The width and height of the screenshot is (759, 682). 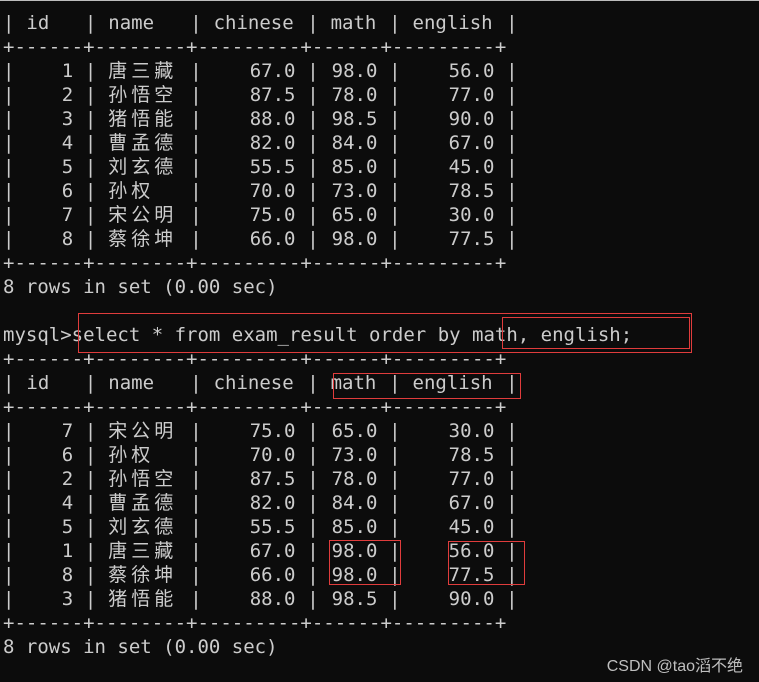 What do you see at coordinates (354, 95) in the screenshot?
I see `cell-math: 78.0` at bounding box center [354, 95].